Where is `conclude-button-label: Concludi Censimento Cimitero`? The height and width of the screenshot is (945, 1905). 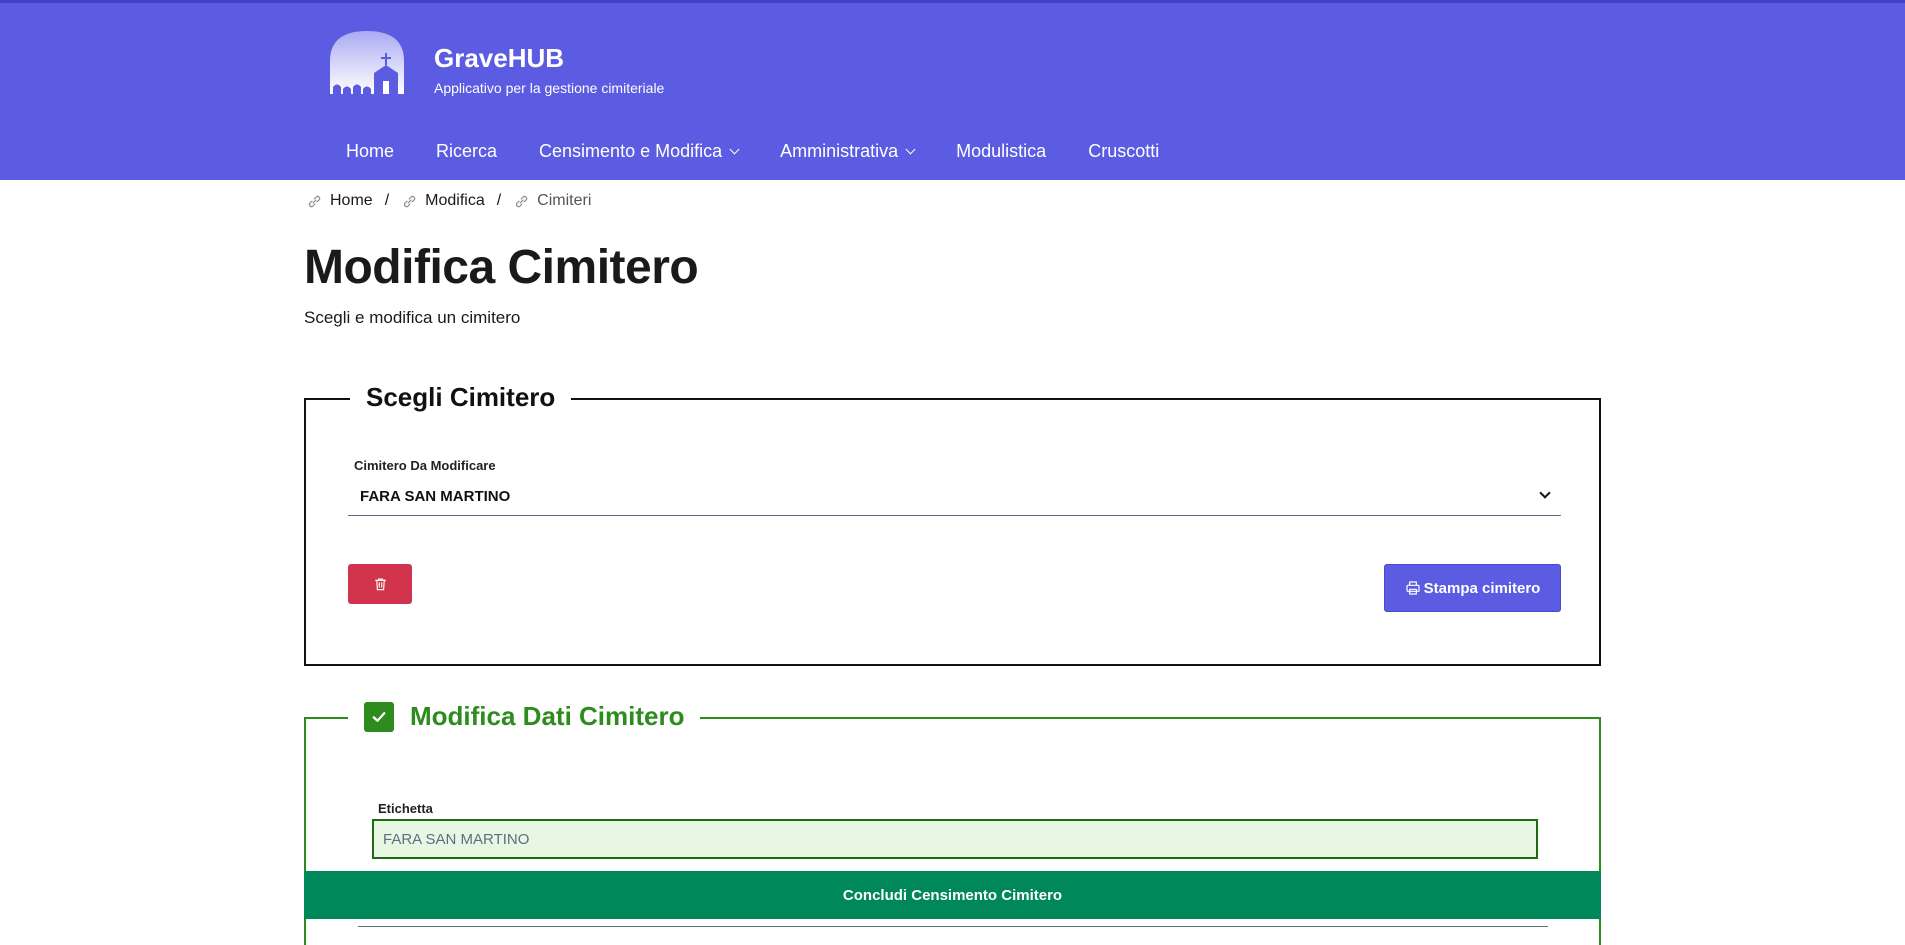
conclude-button-label: Concludi Censimento Cimitero is located at coordinates (952, 895).